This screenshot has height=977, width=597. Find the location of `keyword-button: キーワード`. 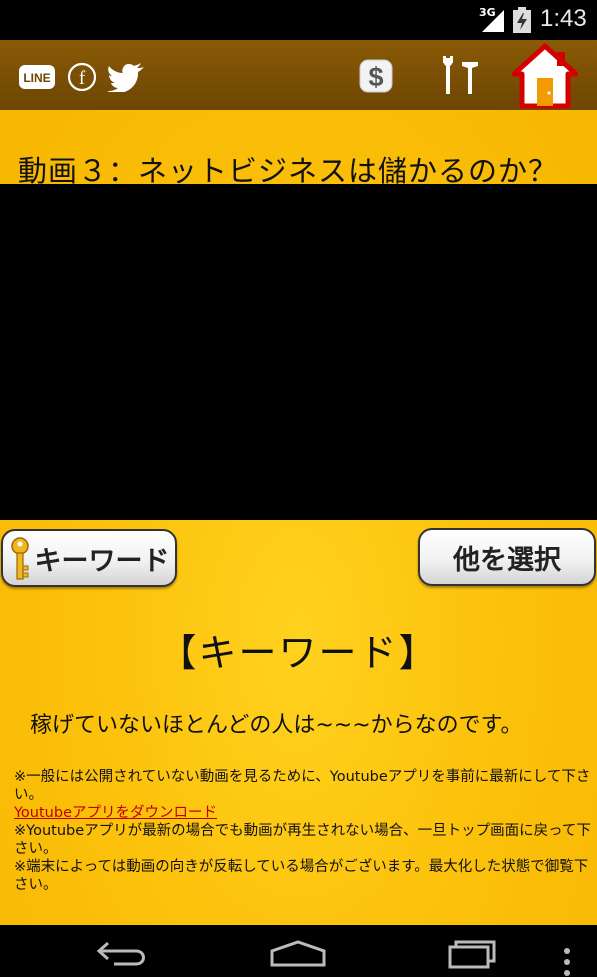

keyword-button: キーワード is located at coordinates (89, 558).